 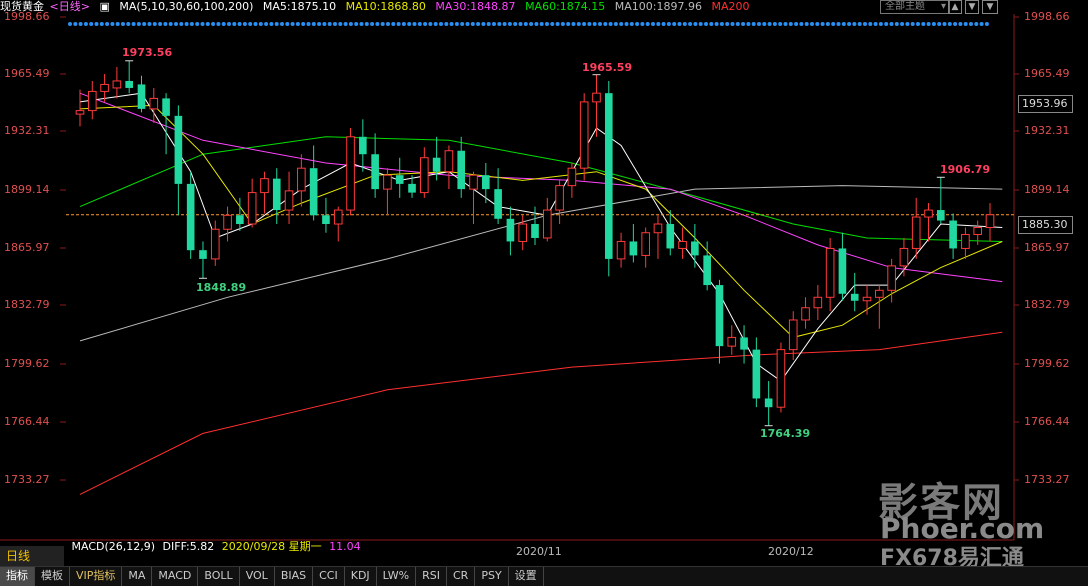 I want to click on period-tab: 日线, so click(x=32, y=556).